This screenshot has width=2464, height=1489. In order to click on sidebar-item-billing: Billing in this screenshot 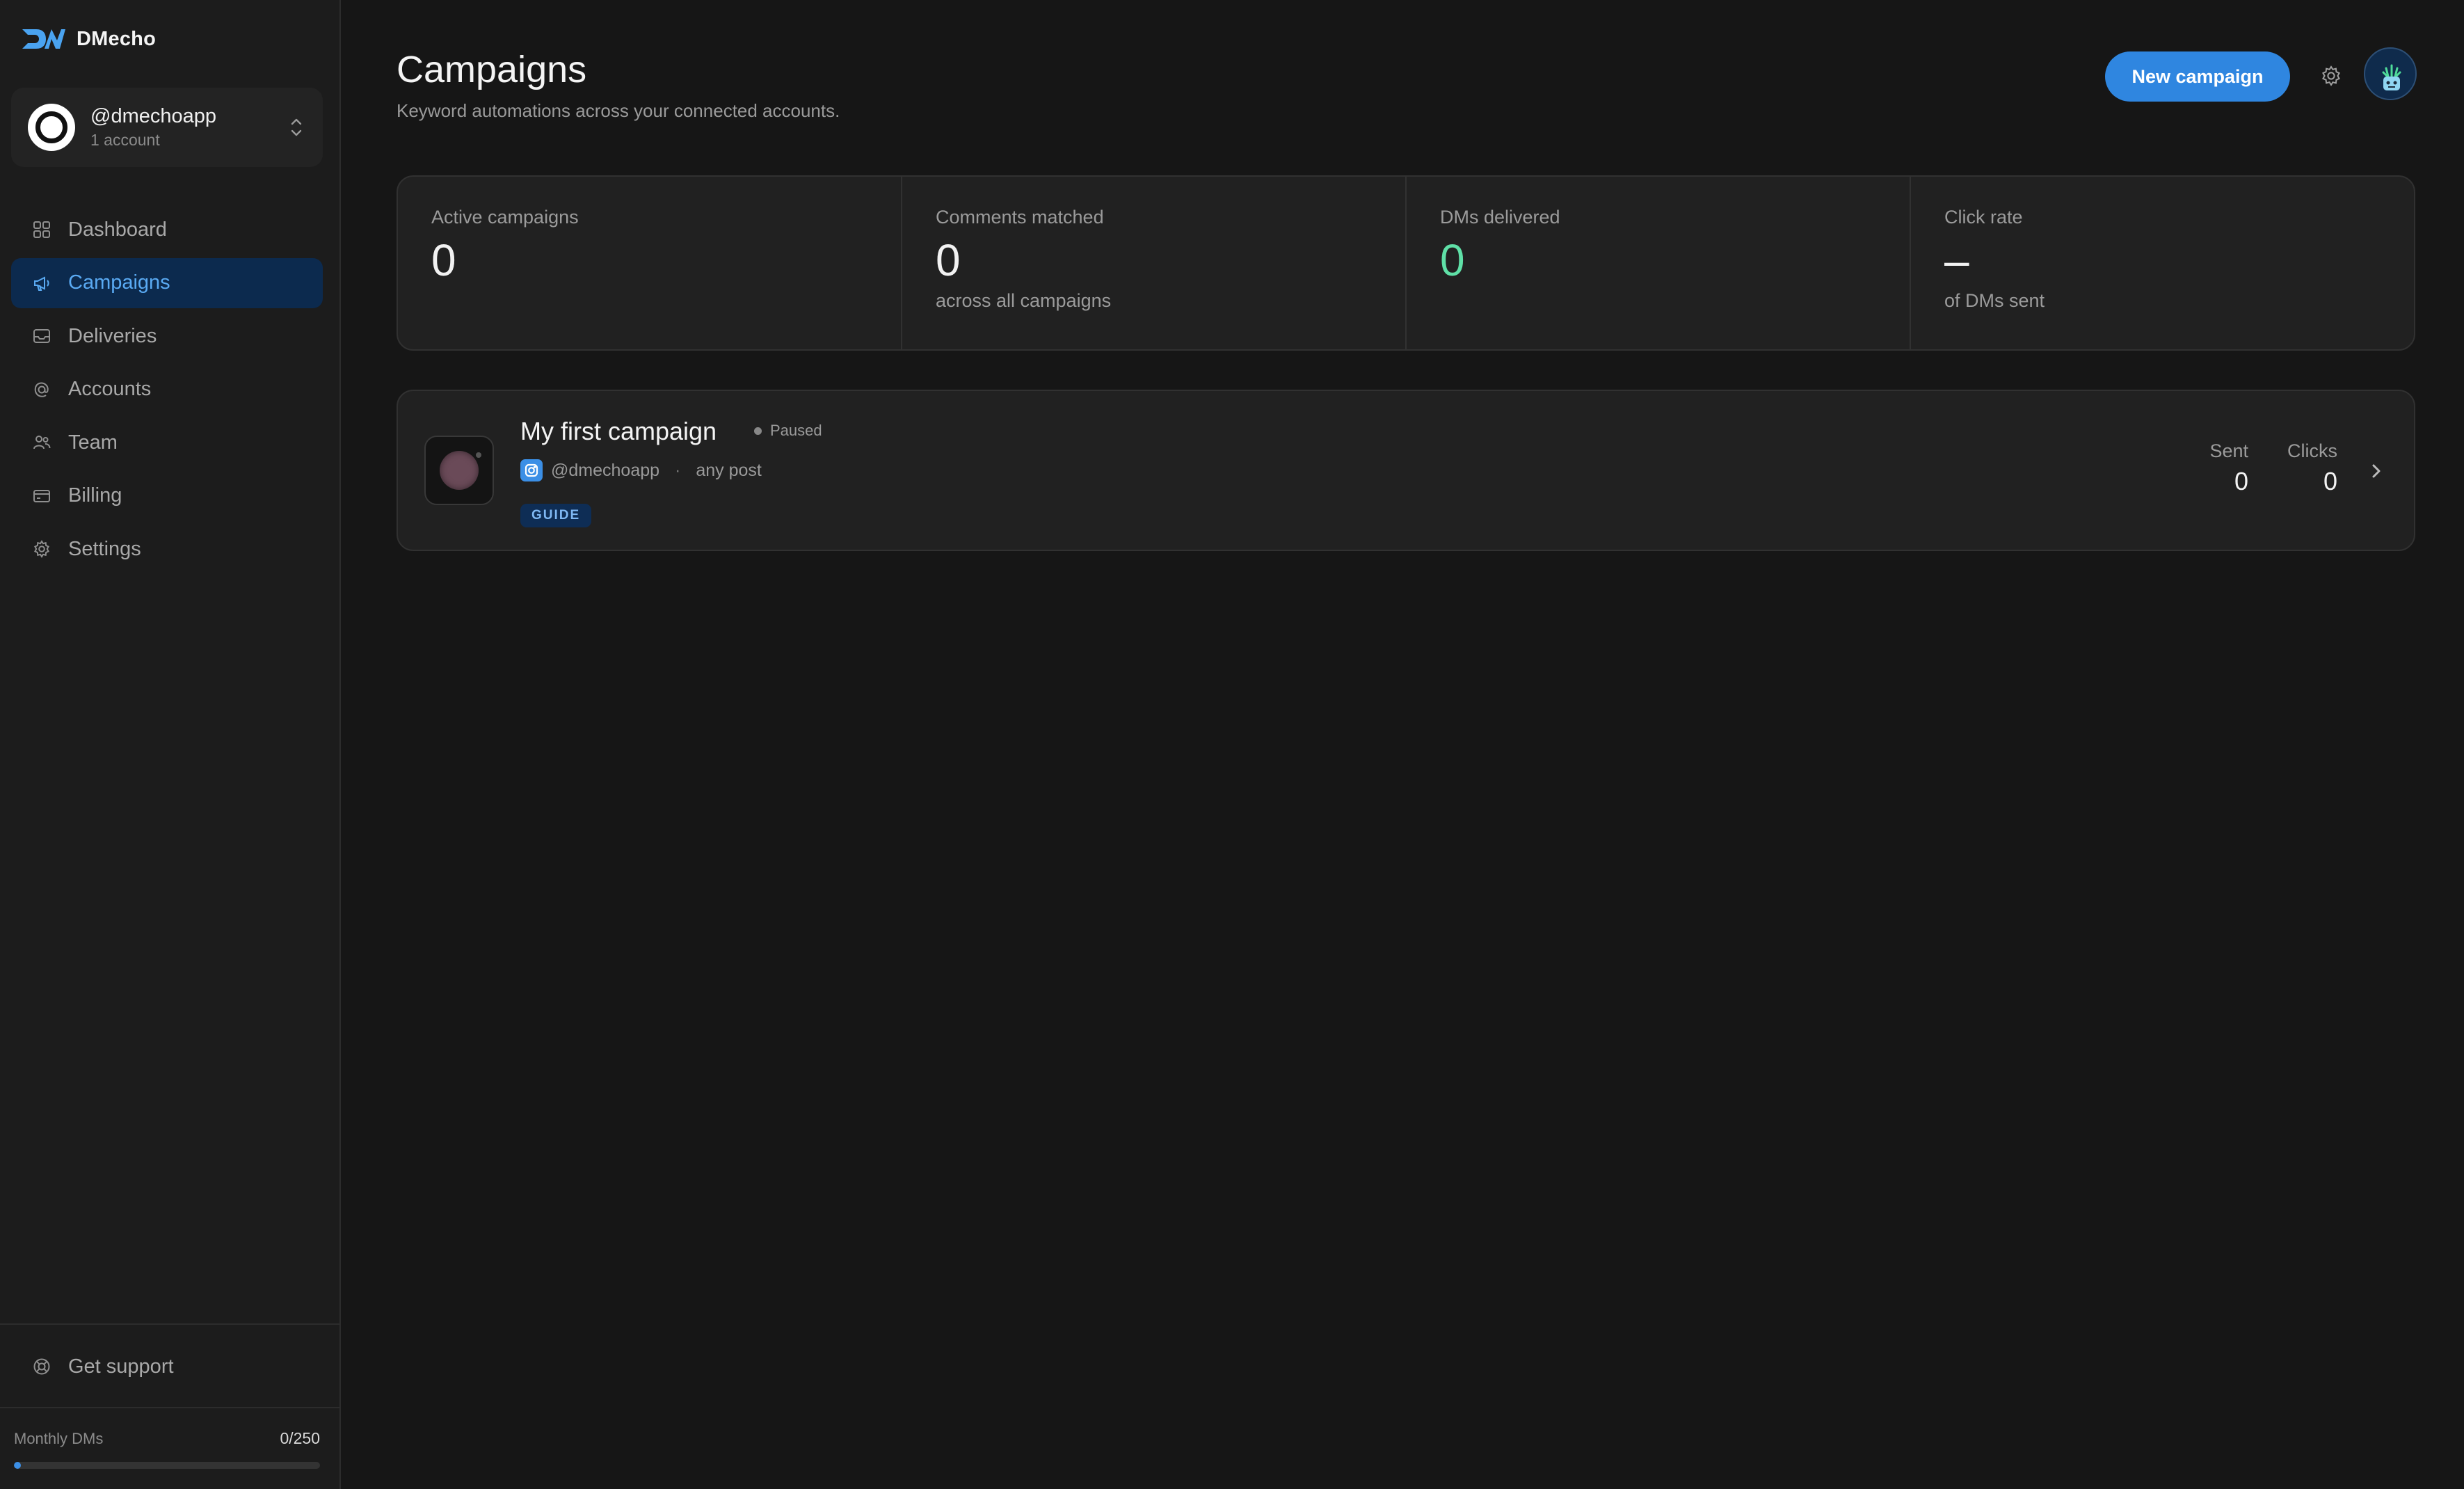, I will do `click(167, 496)`.